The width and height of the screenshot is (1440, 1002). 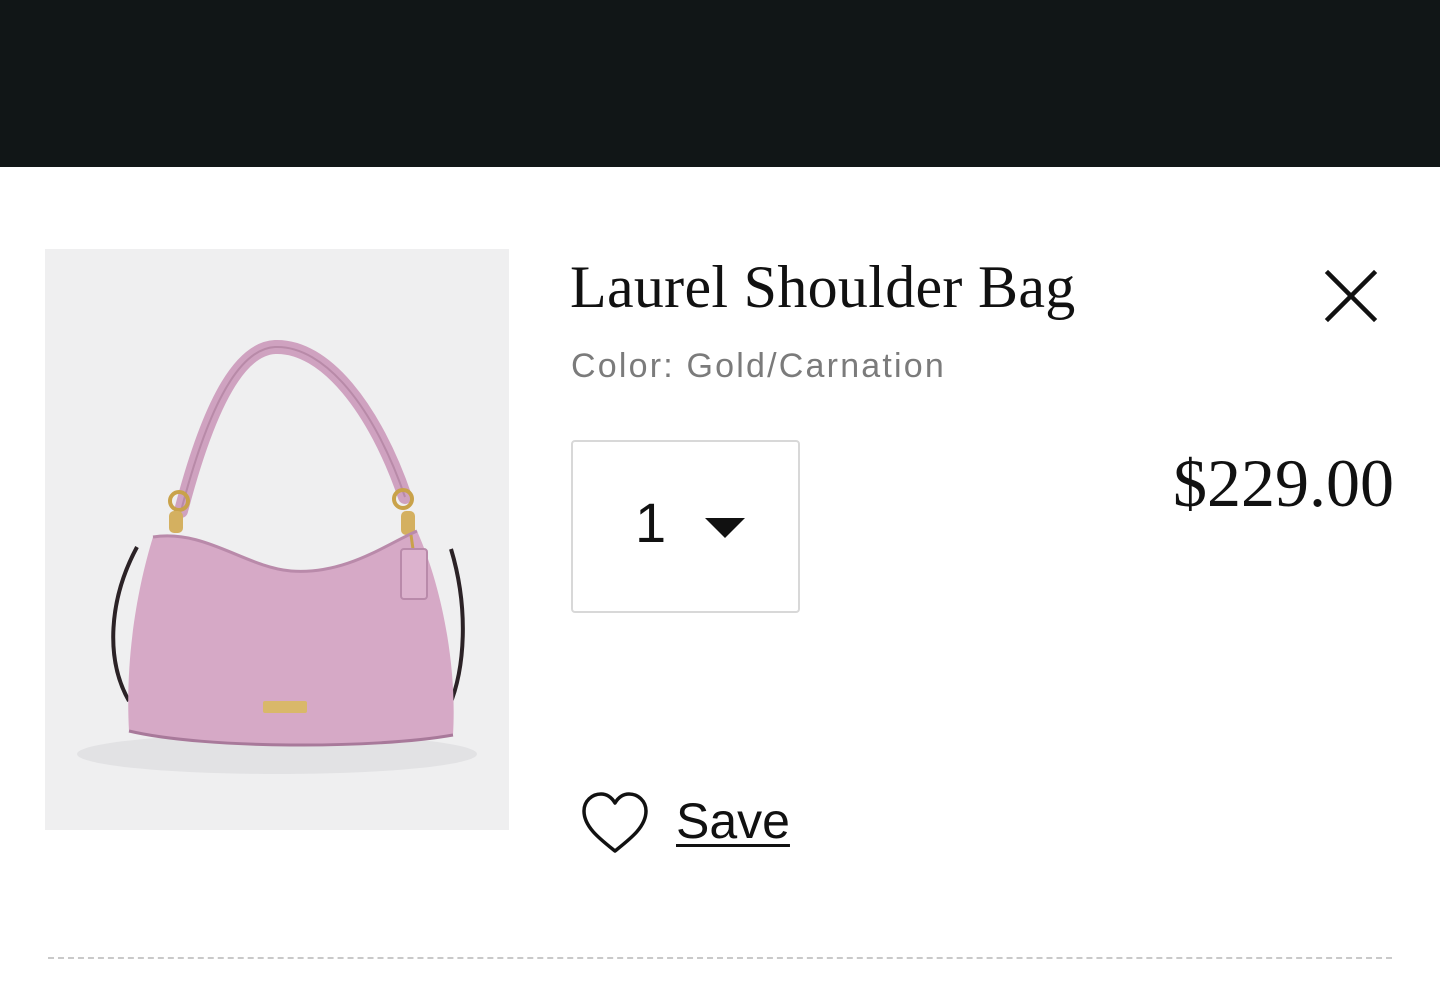 What do you see at coordinates (685, 526) in the screenshot?
I see `quantity-select: 1` at bounding box center [685, 526].